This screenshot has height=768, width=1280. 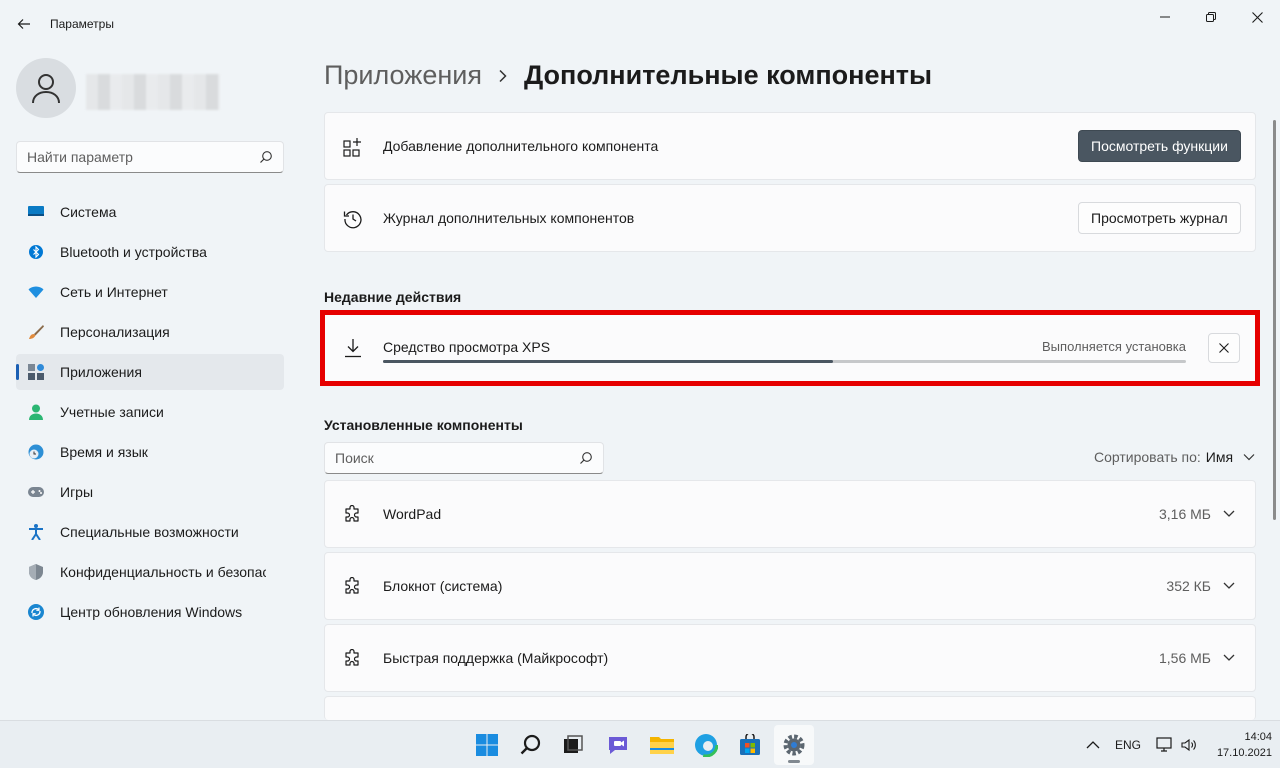 What do you see at coordinates (36, 412) in the screenshot?
I see `person-icon` at bounding box center [36, 412].